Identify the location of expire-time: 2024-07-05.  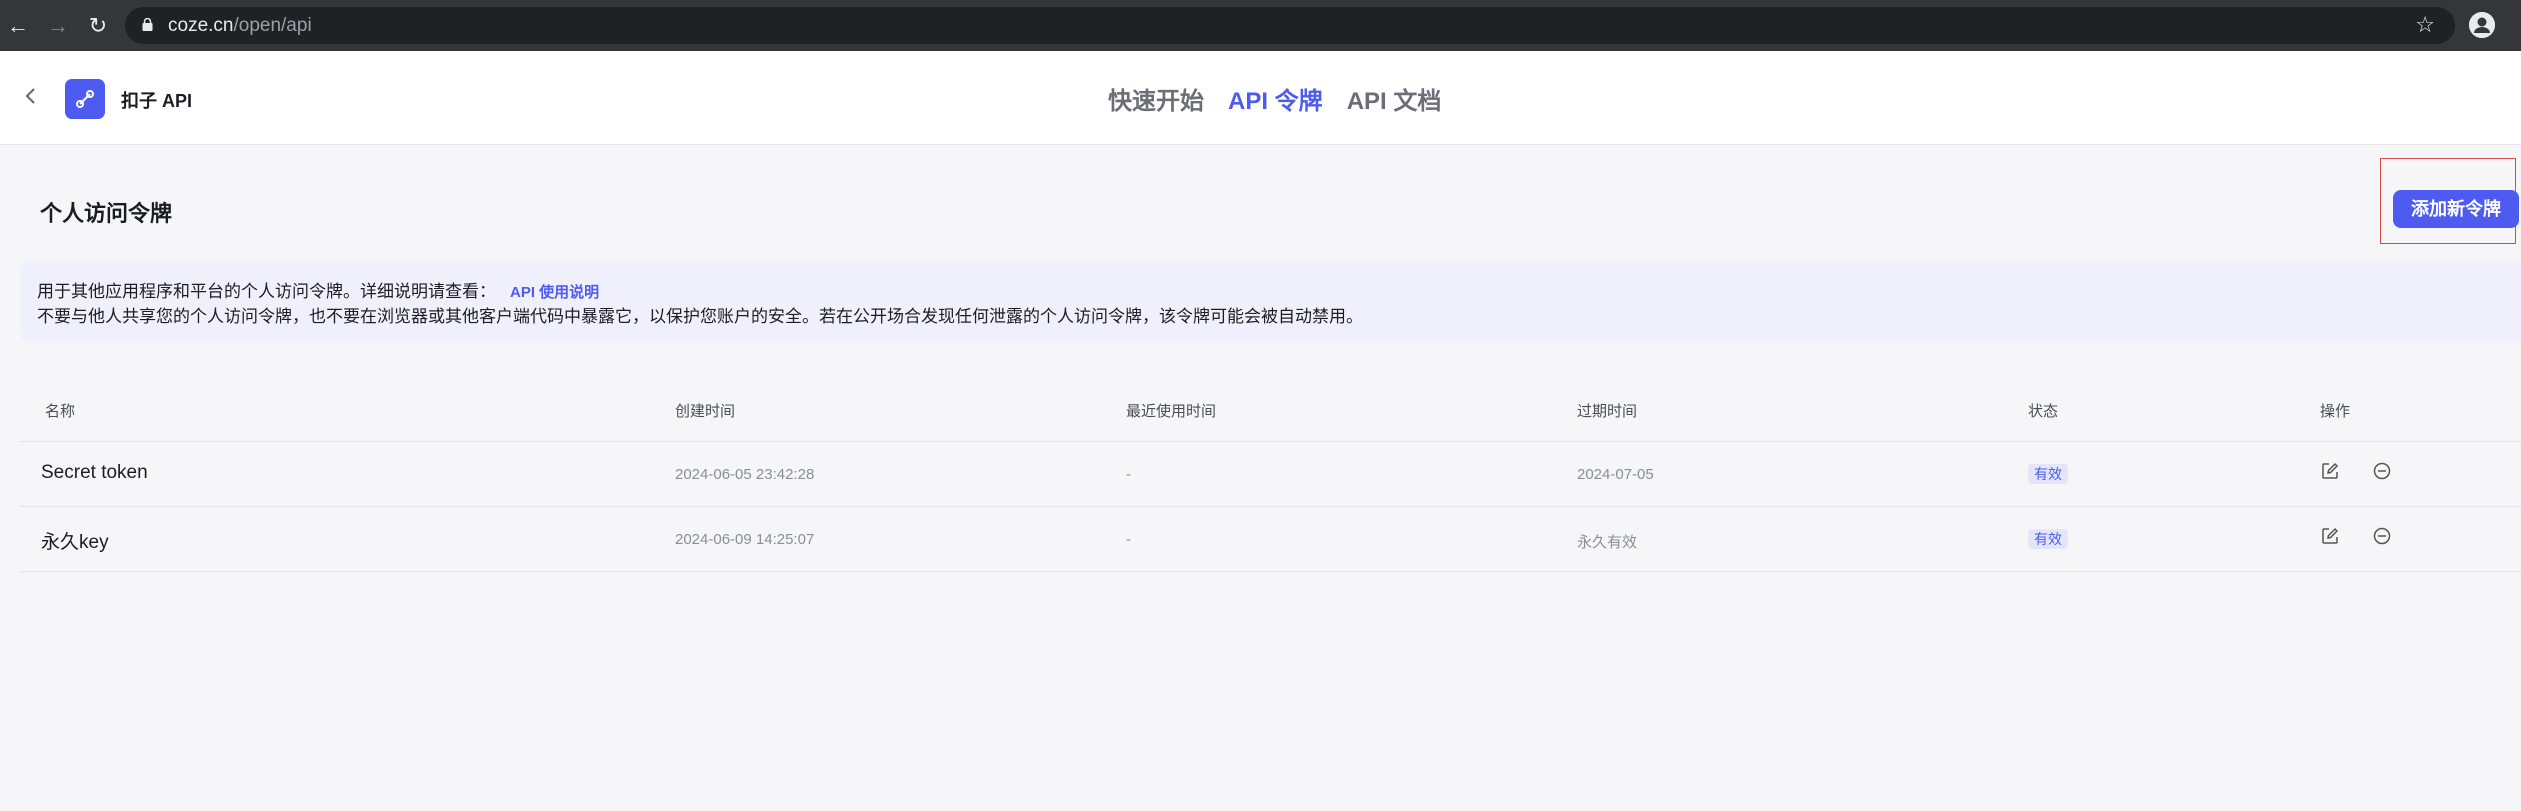
(1615, 474).